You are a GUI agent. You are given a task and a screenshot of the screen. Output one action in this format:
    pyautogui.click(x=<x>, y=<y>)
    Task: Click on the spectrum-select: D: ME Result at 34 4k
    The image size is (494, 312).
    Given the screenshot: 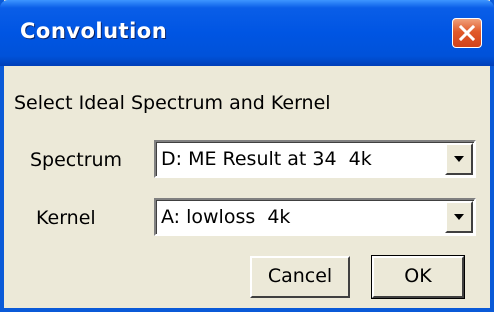 What is the action you would take?
    pyautogui.click(x=315, y=159)
    